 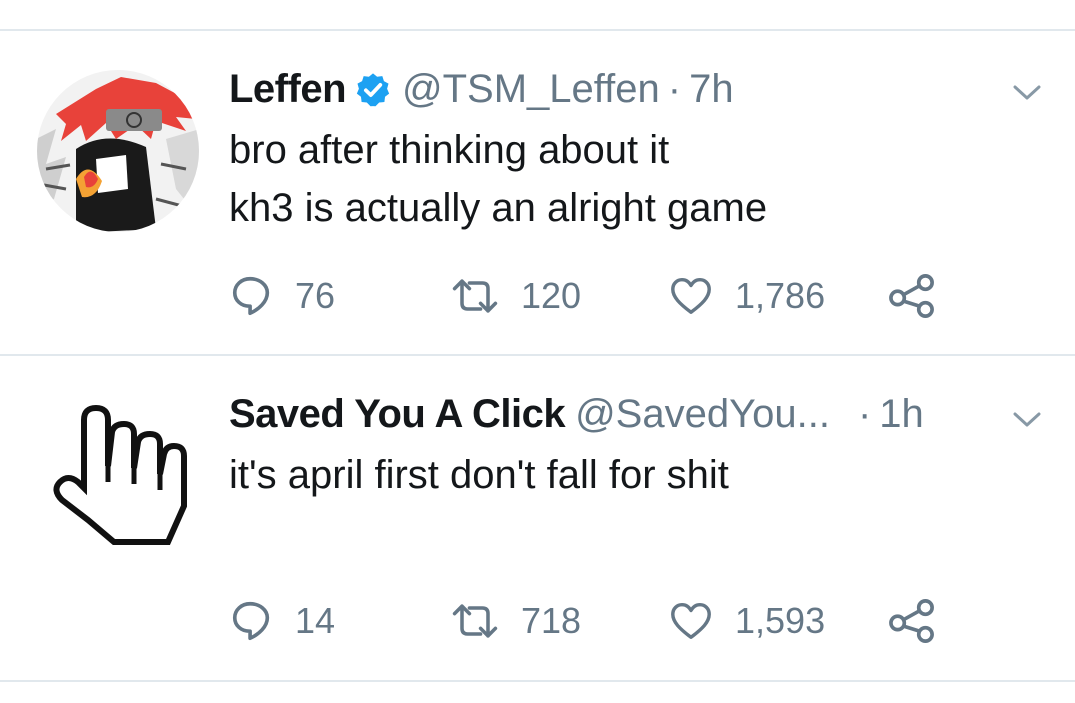 What do you see at coordinates (373, 90) in the screenshot?
I see `verified-badge-icon` at bounding box center [373, 90].